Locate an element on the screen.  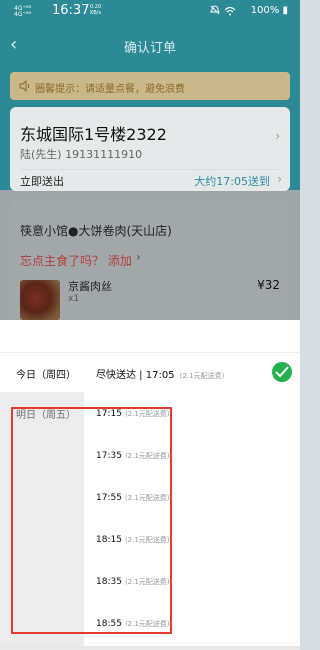
battery-indicator: 100% ▮ is located at coordinates (269, 10).